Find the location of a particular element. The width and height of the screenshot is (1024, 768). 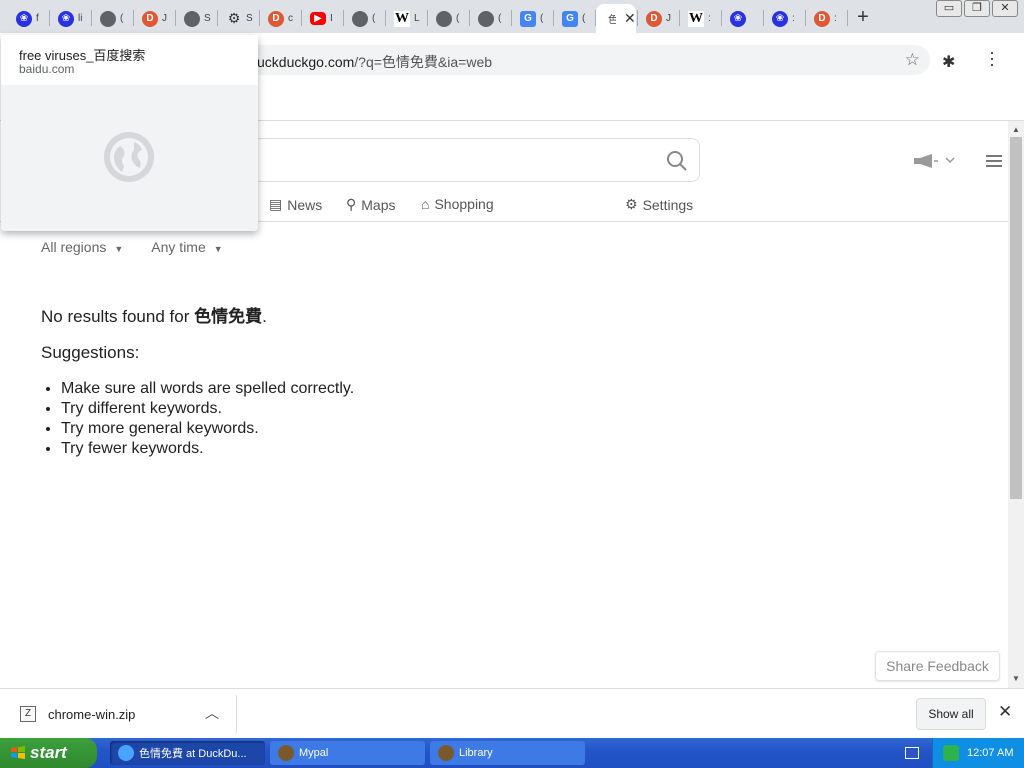

chrome-icon is located at coordinates (126, 753).